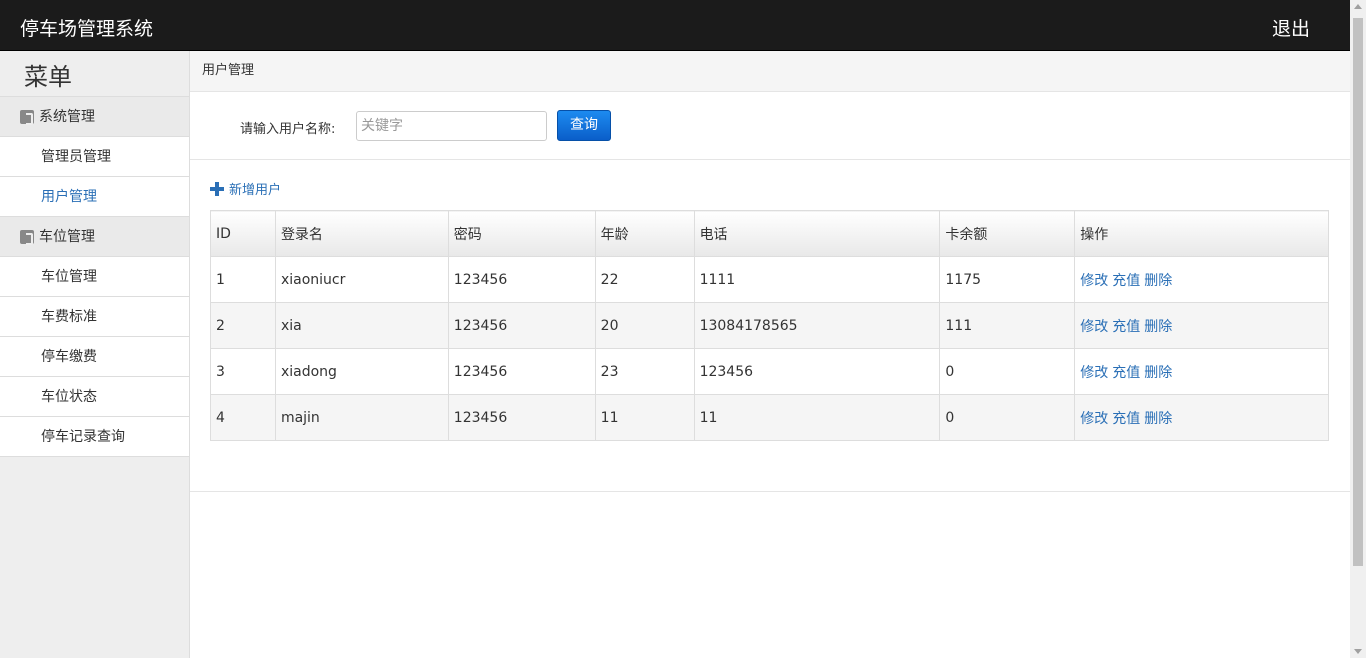  I want to click on sidebar-group-label: 车位管理, so click(67, 236).